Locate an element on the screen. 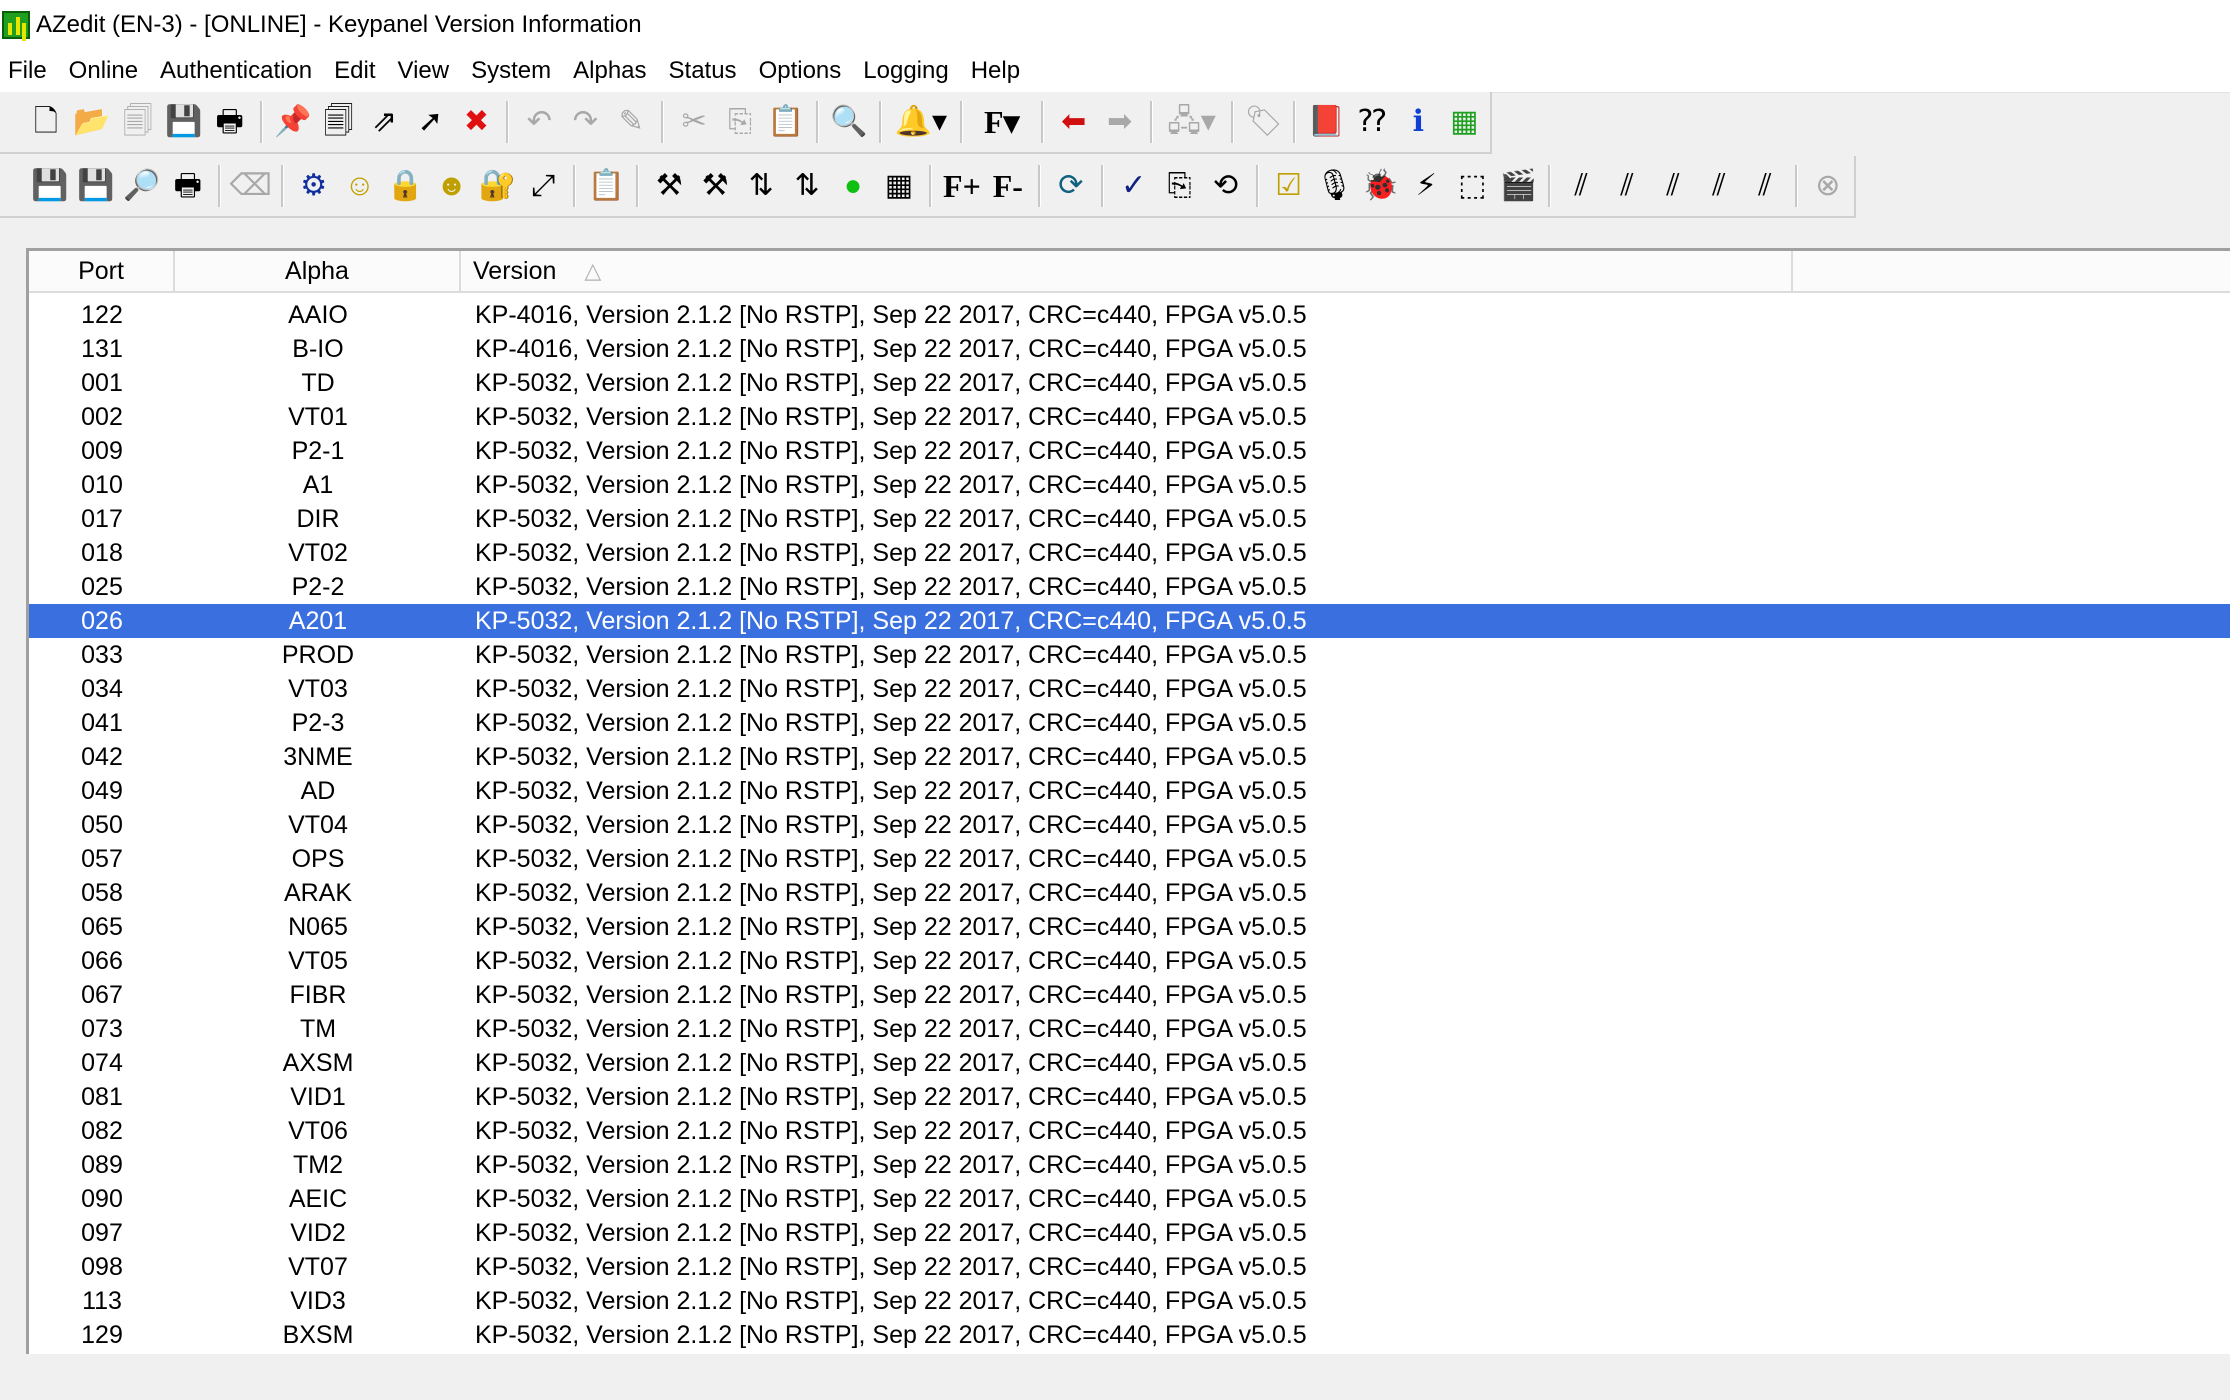 The image size is (2230, 1400). slate-icon: 🎬 is located at coordinates (1518, 186).